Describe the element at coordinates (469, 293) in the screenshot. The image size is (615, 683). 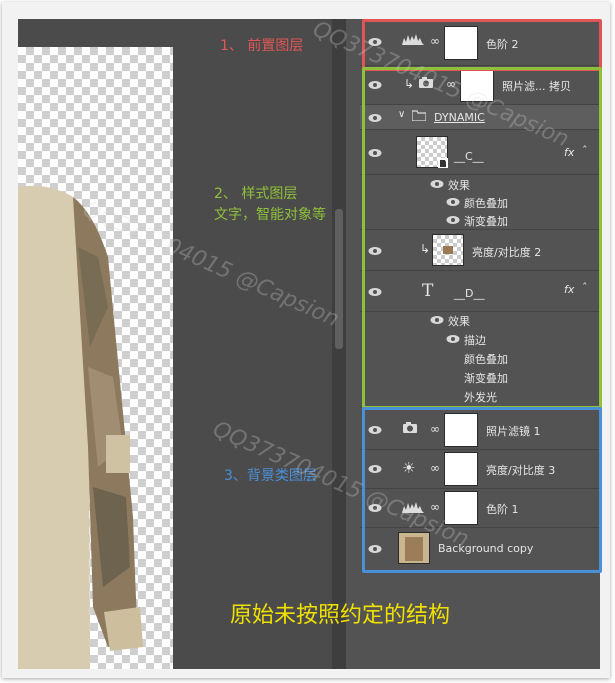
I see `layer-name: __D__` at that location.